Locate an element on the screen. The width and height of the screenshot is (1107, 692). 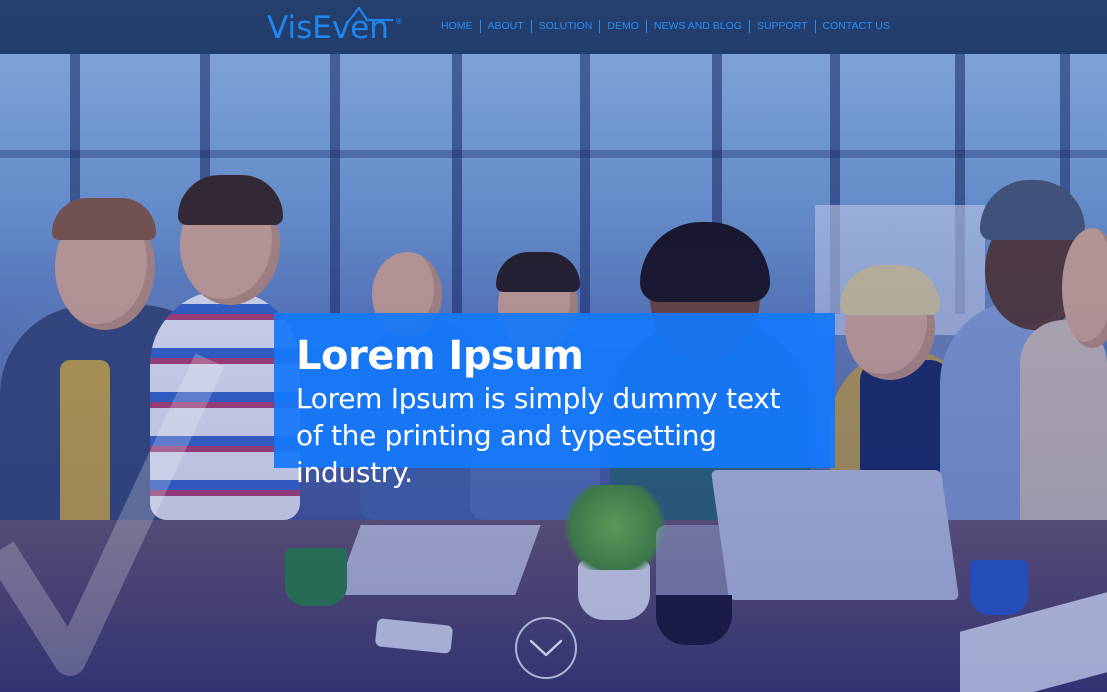
nav-item-solution: SOLUTION is located at coordinates (566, 26).